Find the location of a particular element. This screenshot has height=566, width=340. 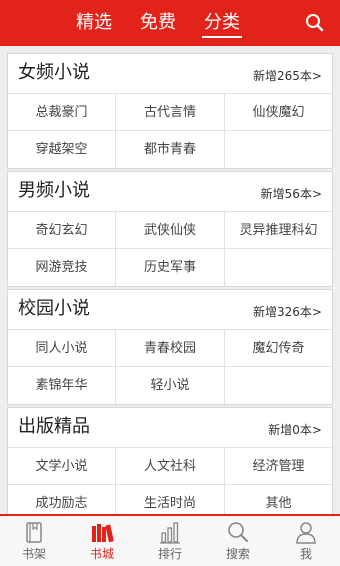

tab-categories: 分类 is located at coordinates (222, 23).